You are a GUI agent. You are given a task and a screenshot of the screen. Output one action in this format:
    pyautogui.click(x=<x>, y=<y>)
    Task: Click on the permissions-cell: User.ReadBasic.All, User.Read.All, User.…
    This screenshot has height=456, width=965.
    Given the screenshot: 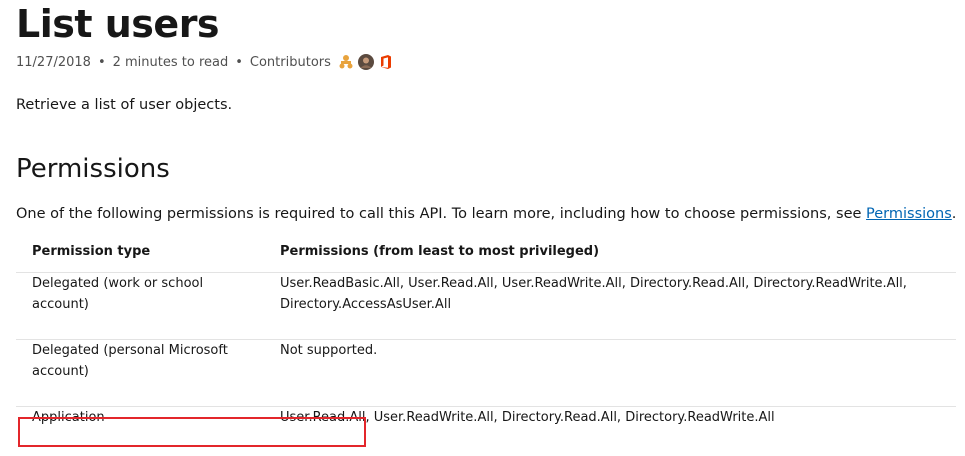 What is the action you would take?
    pyautogui.click(x=610, y=306)
    